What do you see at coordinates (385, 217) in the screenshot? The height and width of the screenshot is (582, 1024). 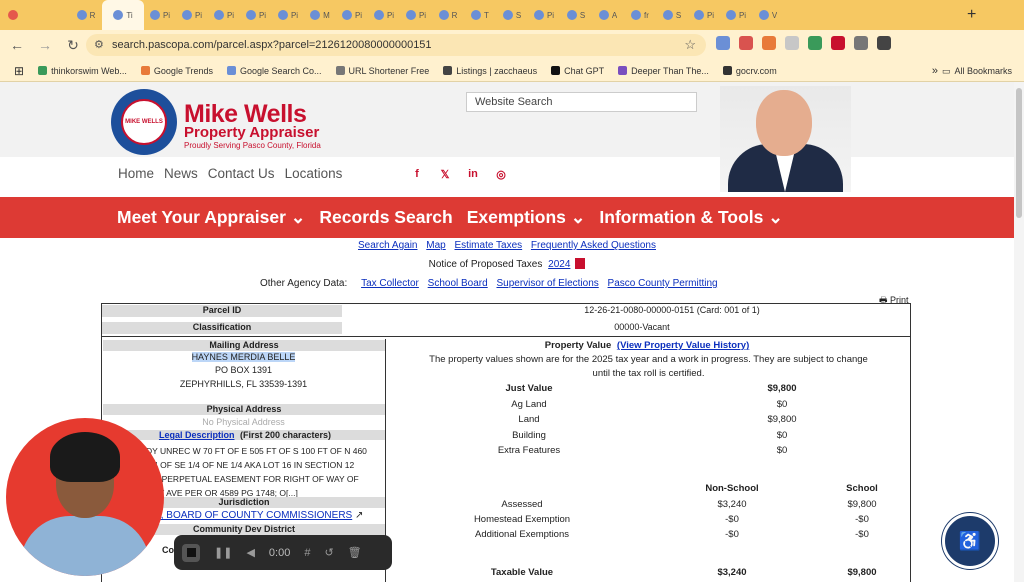 I see `nav-records-search: Records Search` at bounding box center [385, 217].